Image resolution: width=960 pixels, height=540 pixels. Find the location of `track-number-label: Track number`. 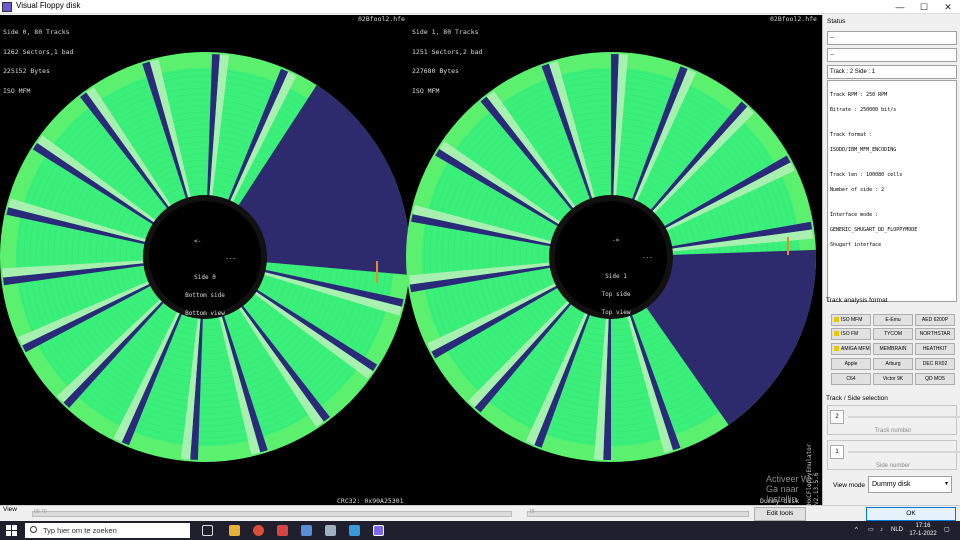

track-number-label: Track number is located at coordinates (893, 431).